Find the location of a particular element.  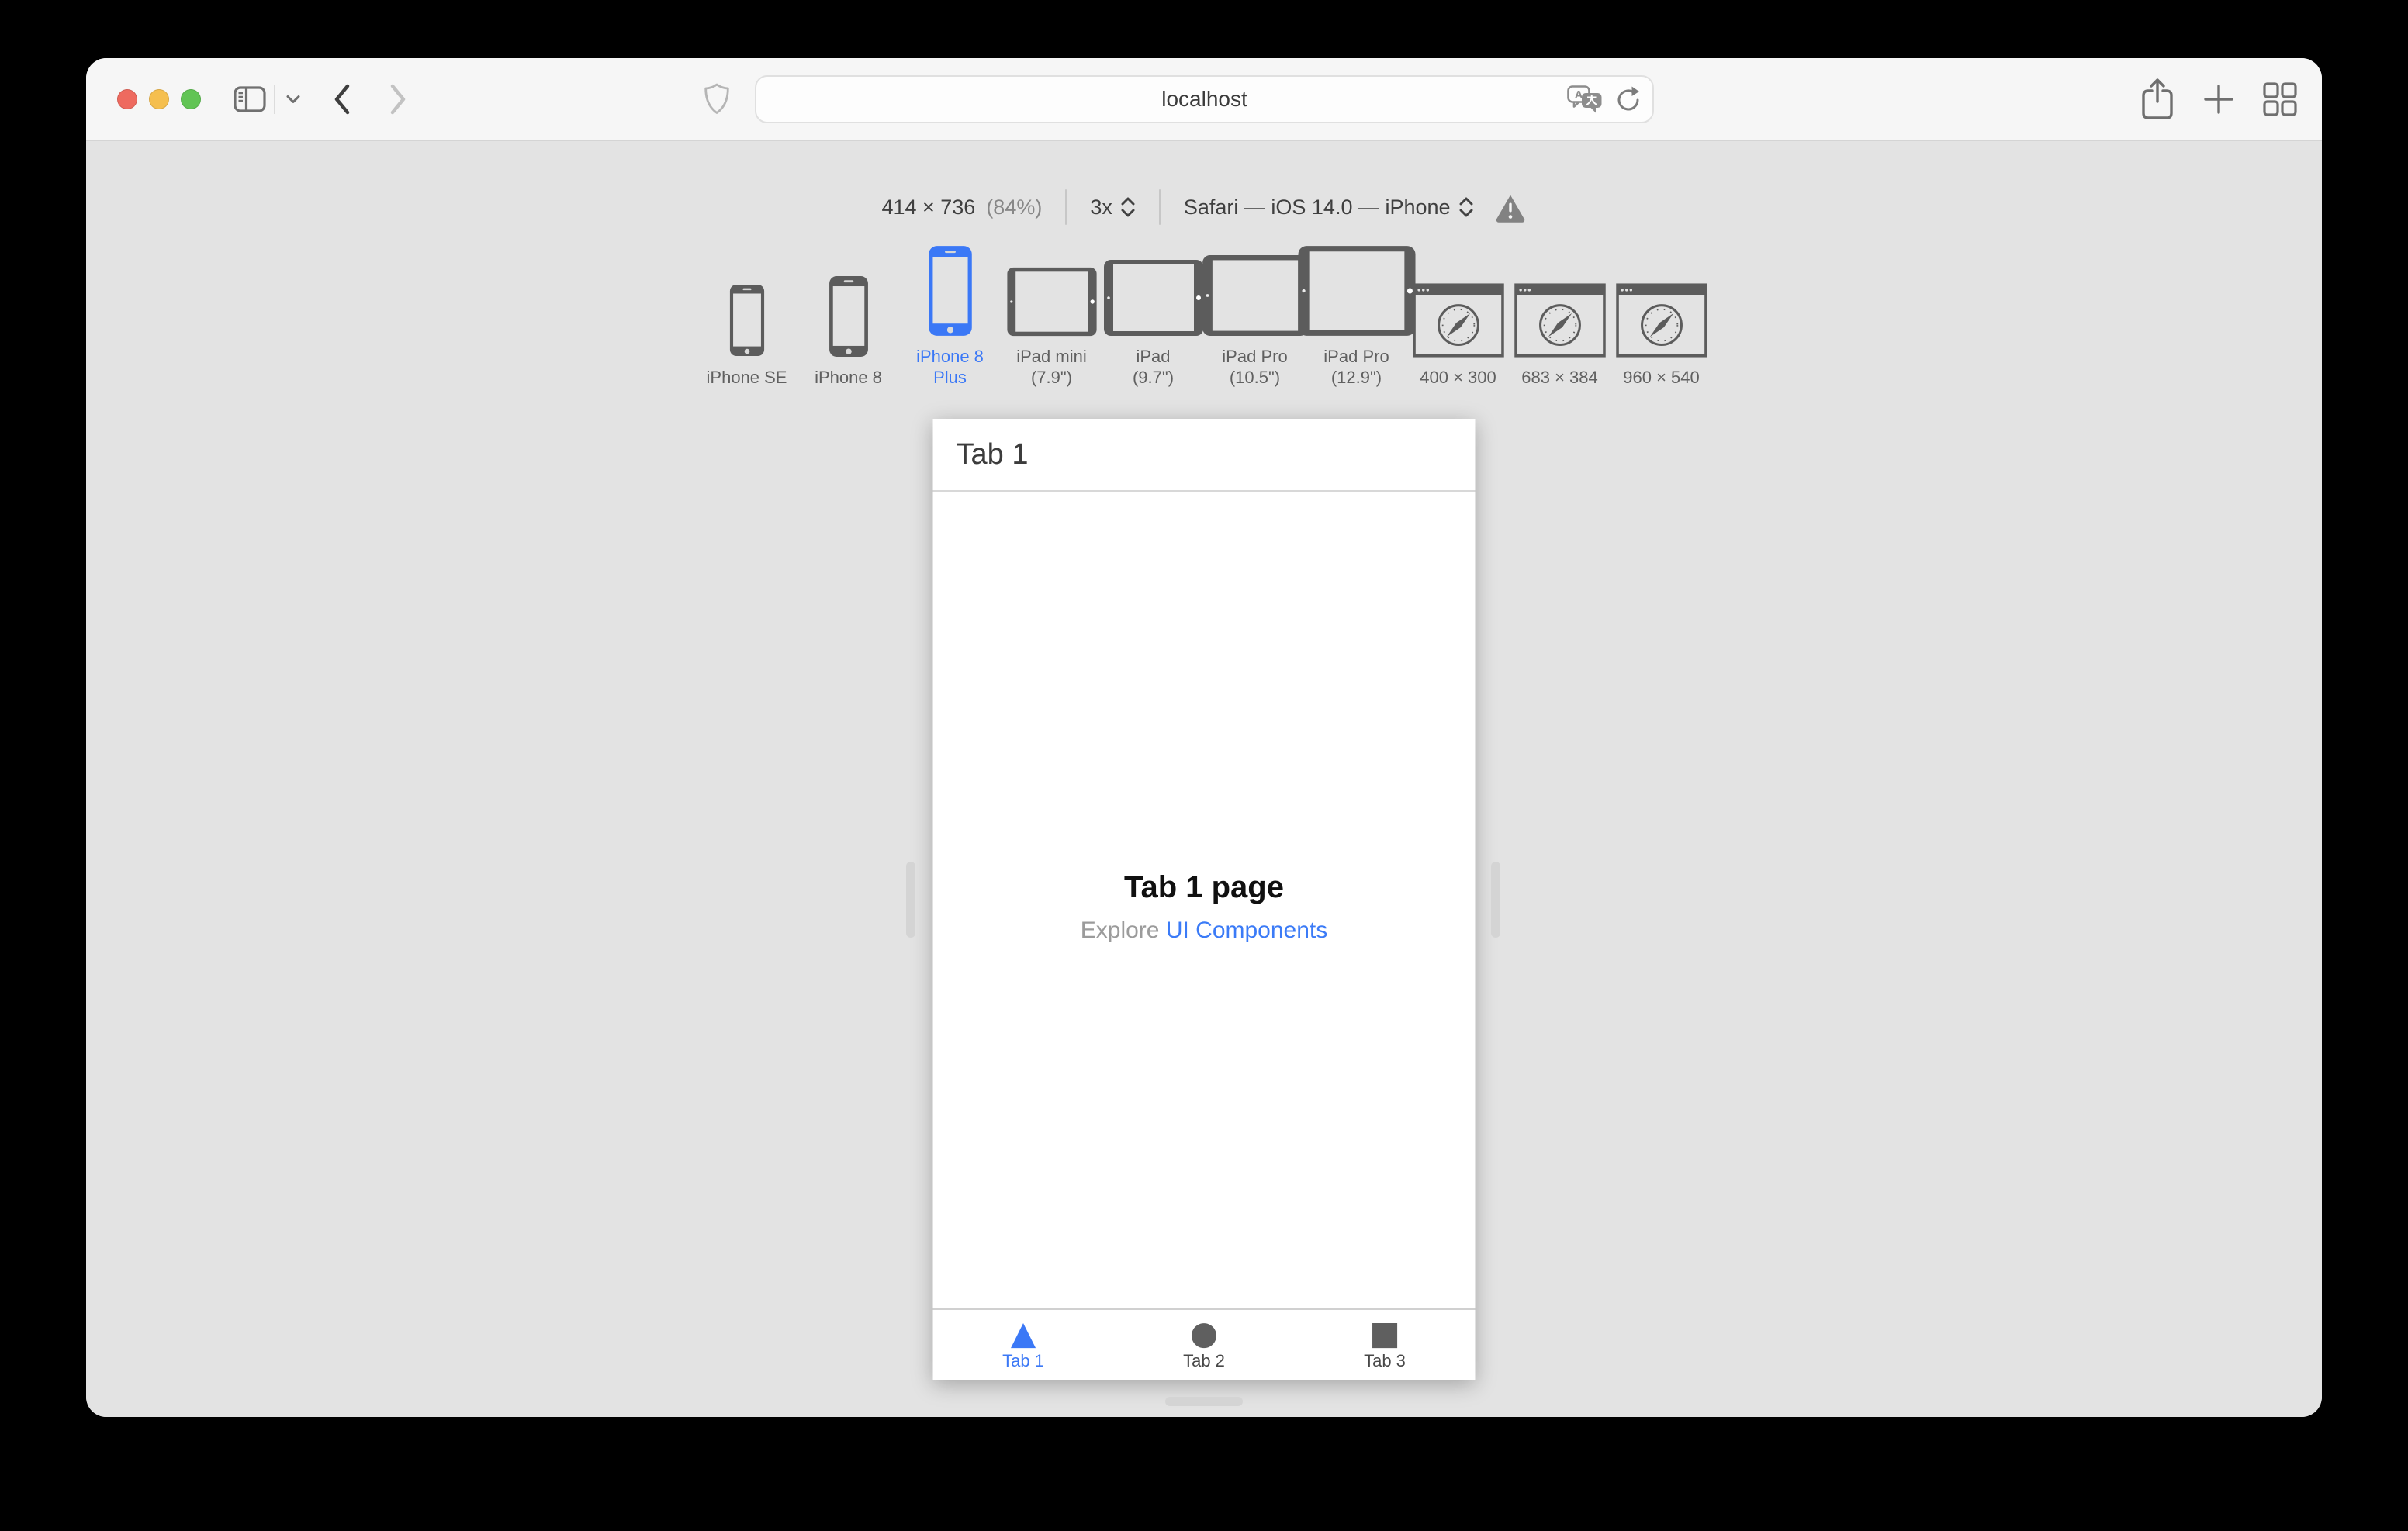

device-preset-ipad-mini: iPad mini (7.9") is located at coordinates (1051, 316).